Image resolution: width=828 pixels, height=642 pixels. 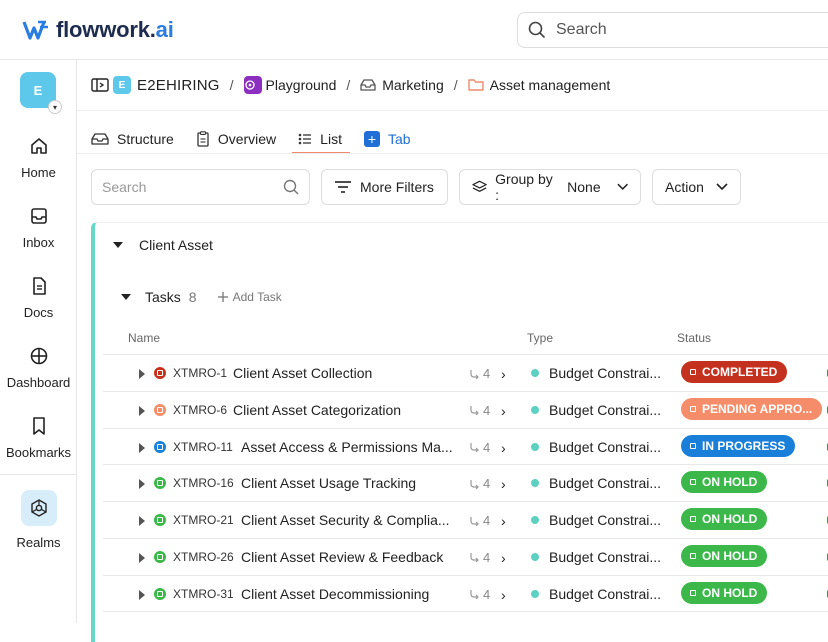 I want to click on playground-icon, so click(x=252, y=85).